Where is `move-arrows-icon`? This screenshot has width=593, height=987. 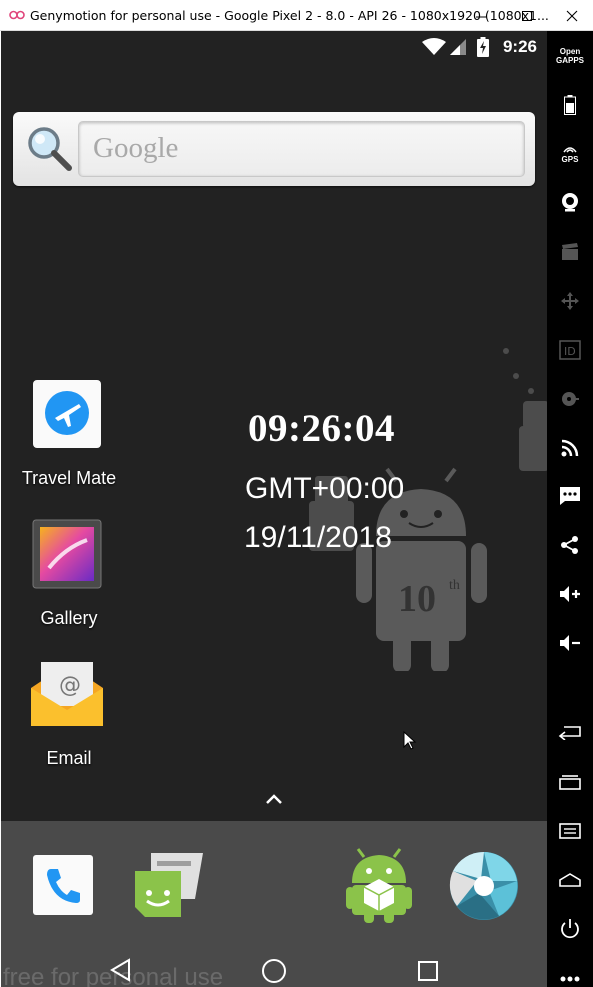 move-arrows-icon is located at coordinates (570, 301).